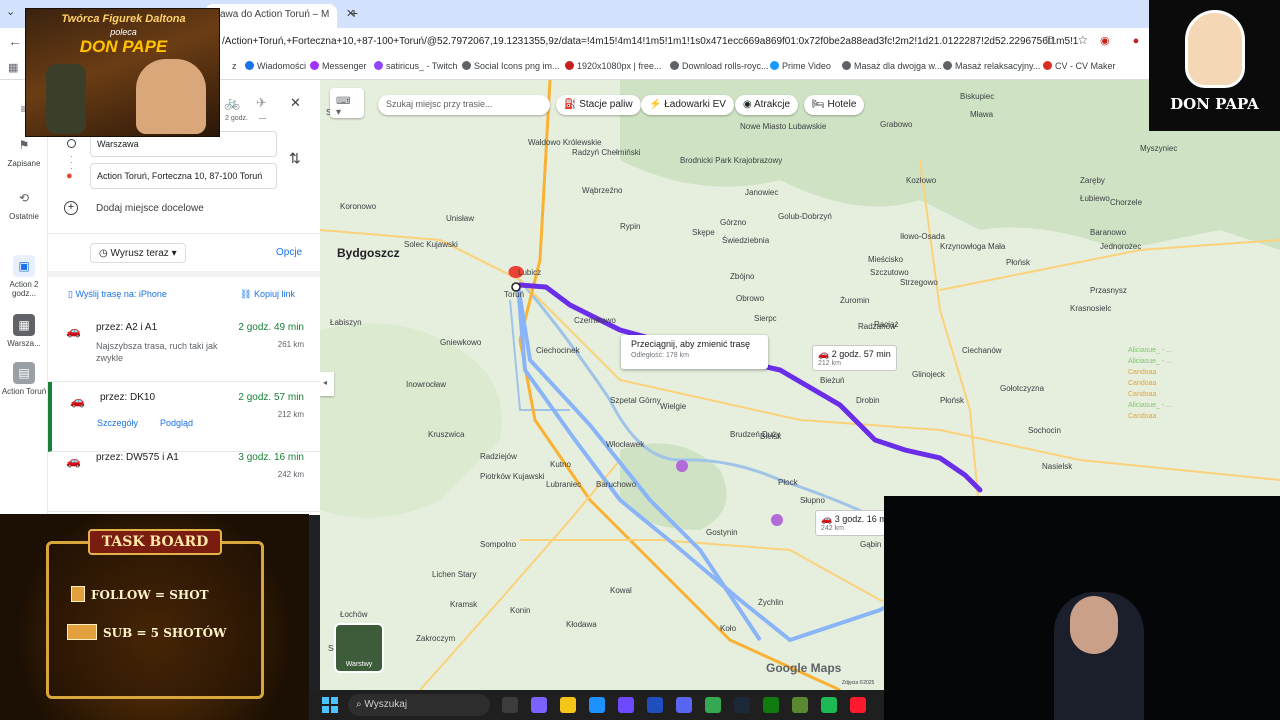 The height and width of the screenshot is (720, 1280). What do you see at coordinates (344, 66) in the screenshot?
I see `bookmark-label: Messenger` at bounding box center [344, 66].